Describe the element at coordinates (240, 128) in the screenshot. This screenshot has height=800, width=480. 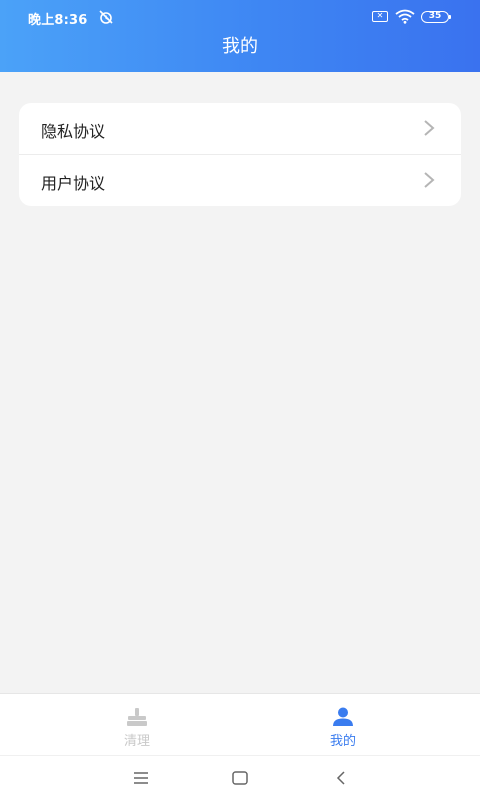
I see `privacy-policy-item: 隐私协议` at that location.